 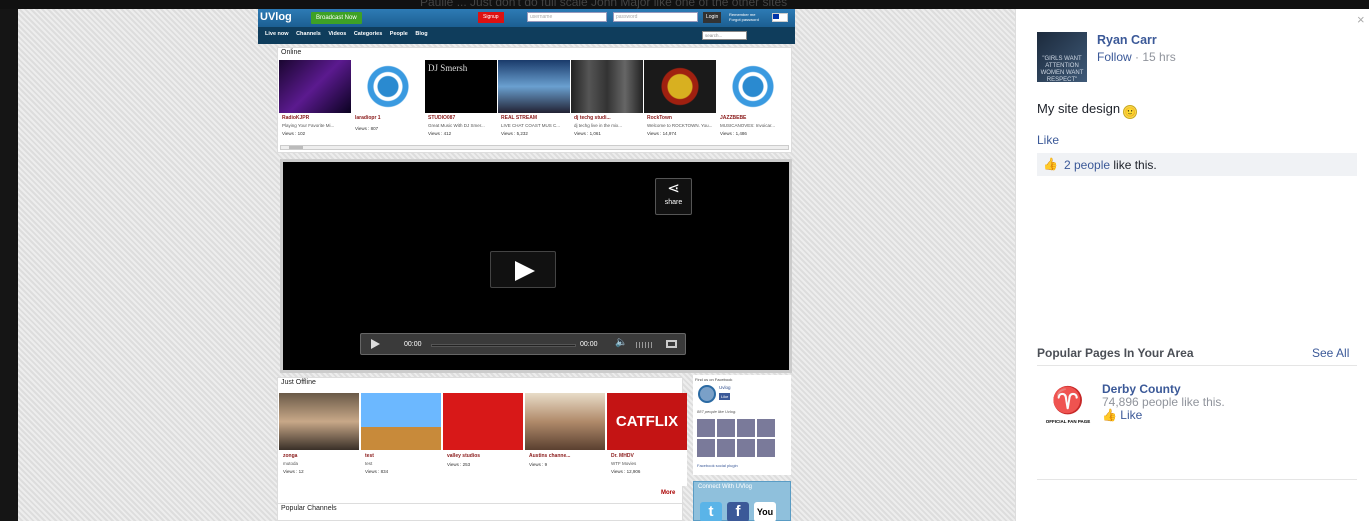 I want to click on twitter-icon: t, so click(x=711, y=511).